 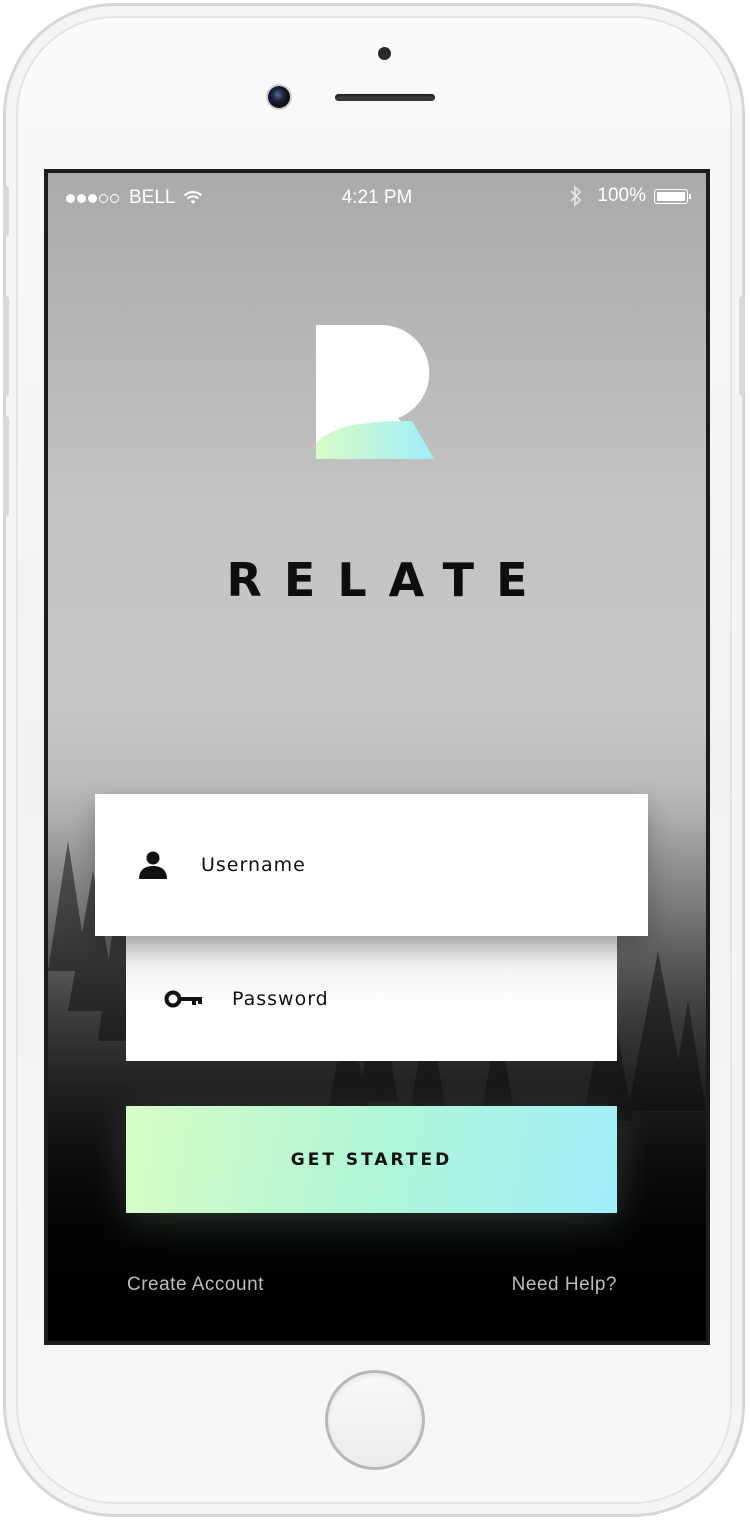 What do you see at coordinates (564, 1285) in the screenshot?
I see `need-help-link: Need Help?` at bounding box center [564, 1285].